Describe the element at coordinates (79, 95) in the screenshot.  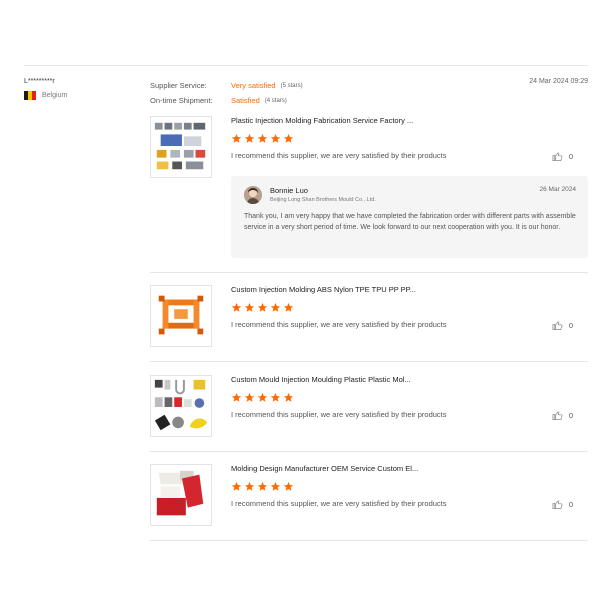
I see `reviewer-country: Belgium` at that location.